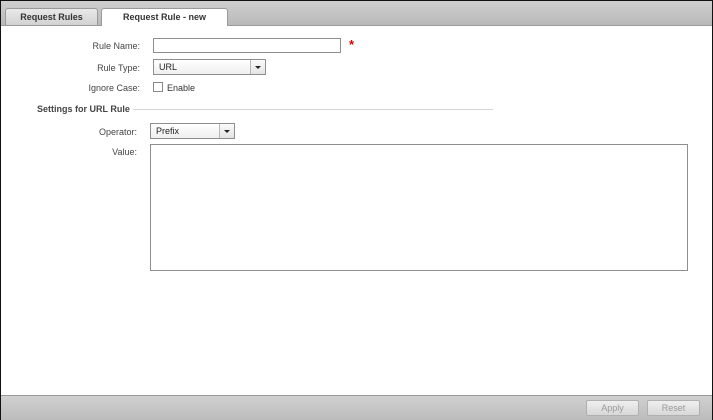 This screenshot has height=420, width=713. What do you see at coordinates (181, 88) in the screenshot?
I see `enable-label: Enable` at bounding box center [181, 88].